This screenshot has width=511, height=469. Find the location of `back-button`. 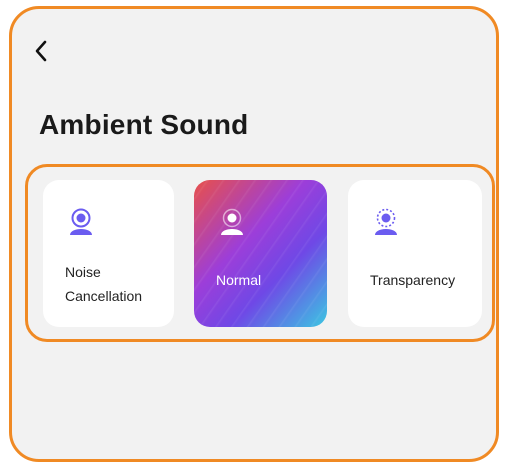

back-button is located at coordinates (42, 51).